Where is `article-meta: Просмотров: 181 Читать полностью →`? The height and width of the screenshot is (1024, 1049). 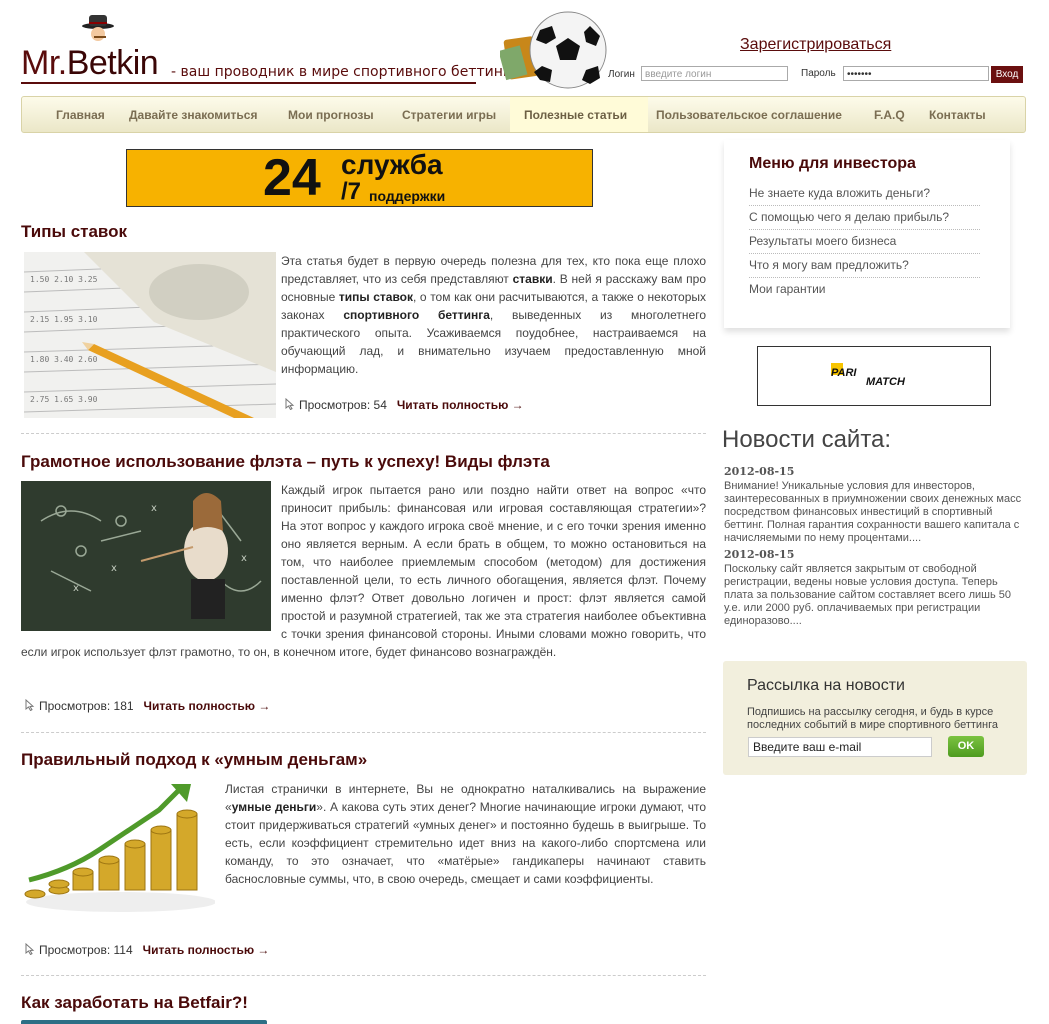 article-meta: Просмотров: 181 Читать полностью → is located at coordinates (147, 706).